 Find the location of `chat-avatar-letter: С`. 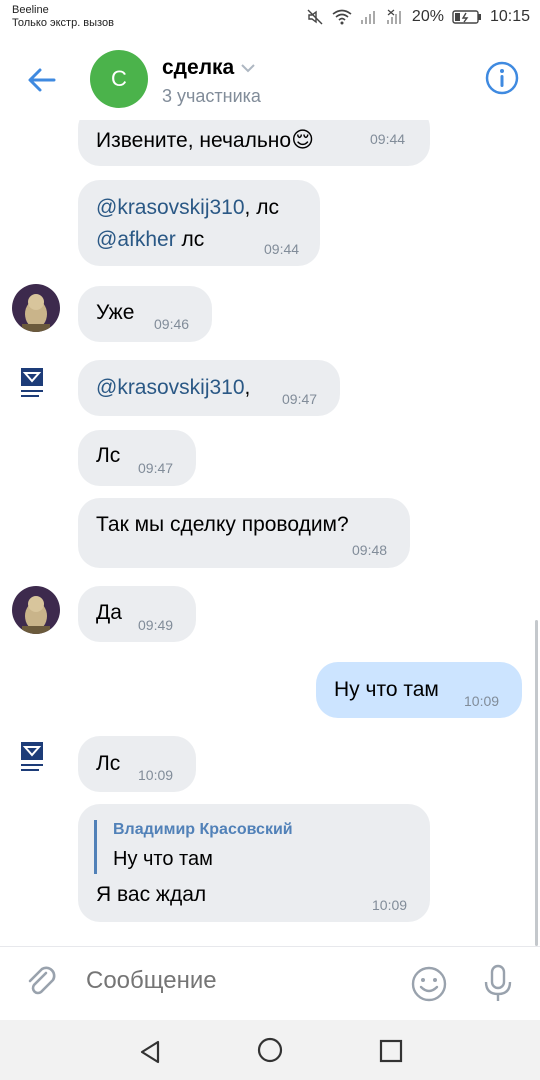

chat-avatar-letter: С is located at coordinates (119, 78).